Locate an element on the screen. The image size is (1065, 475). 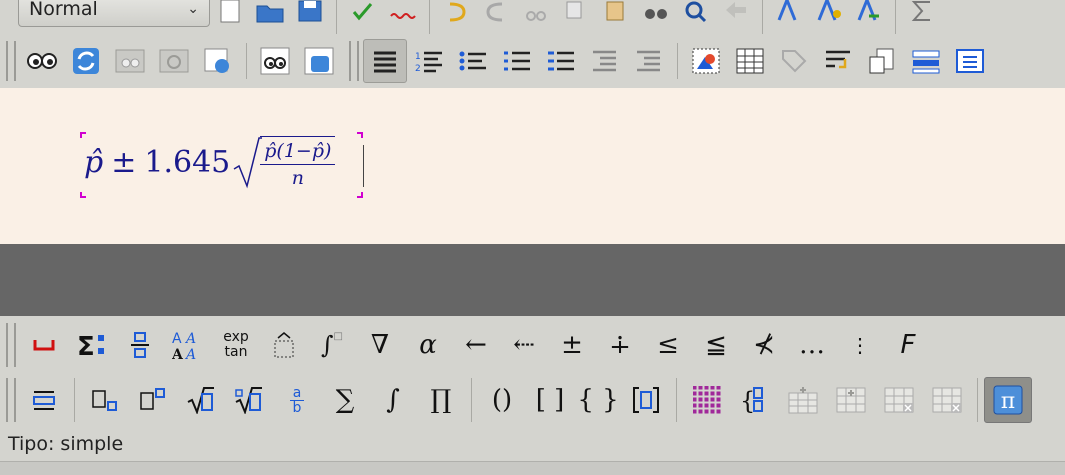
sum-placeholder-button: Σ is located at coordinates (92, 345).